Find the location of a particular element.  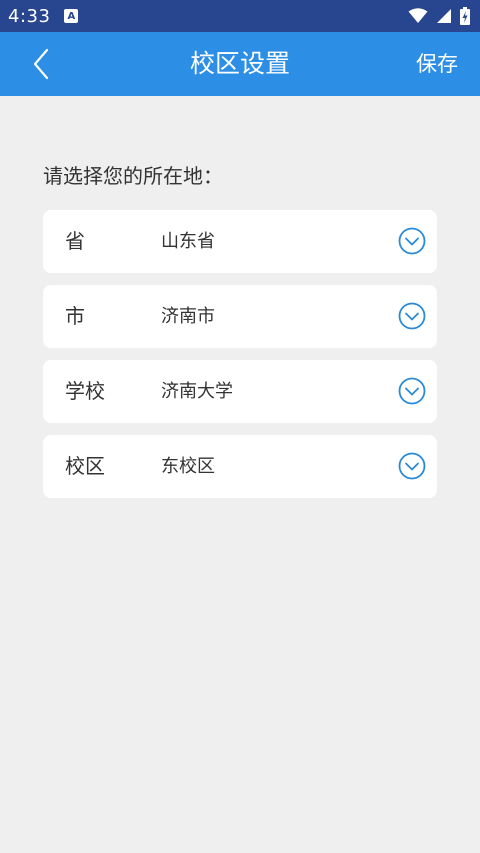

school-label: 学校 is located at coordinates (85, 391).